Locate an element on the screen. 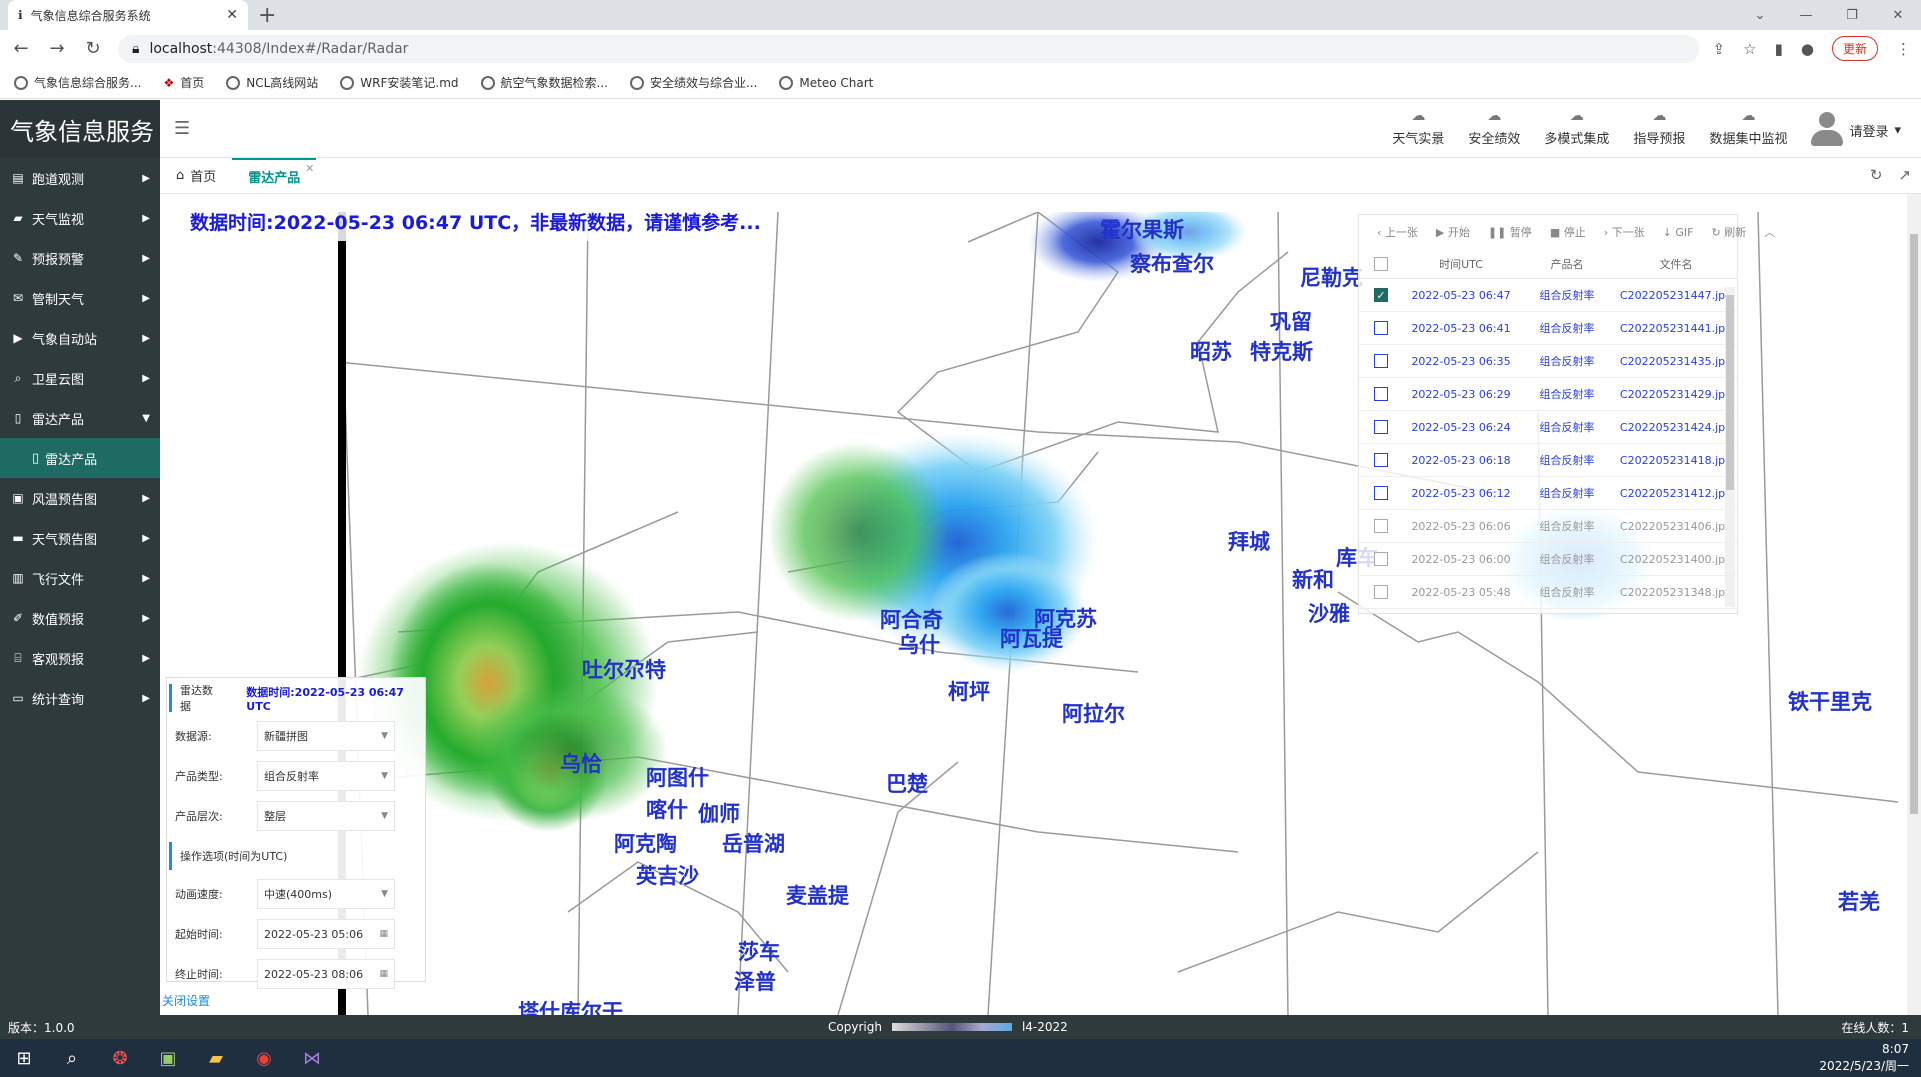 This screenshot has width=1921, height=1077. external-link-icon: ↗ is located at coordinates (1904, 175).